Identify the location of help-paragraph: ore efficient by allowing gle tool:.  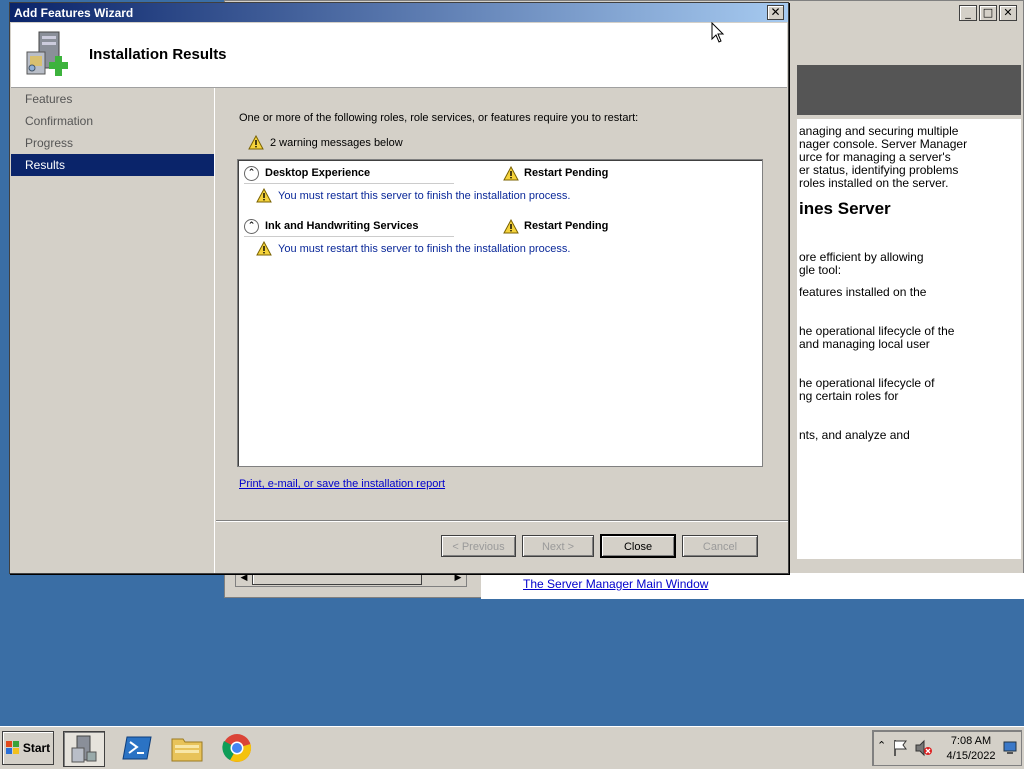
(861, 263).